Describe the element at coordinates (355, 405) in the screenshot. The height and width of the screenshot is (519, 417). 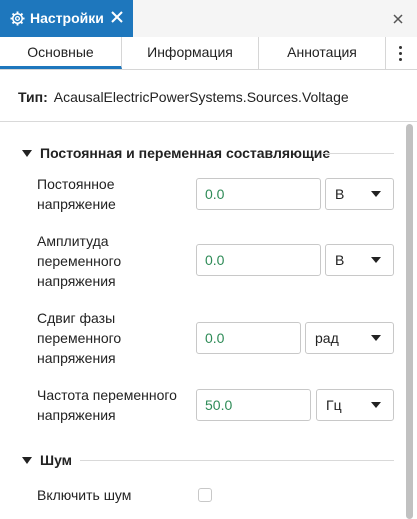
I see `ac-frequency-unit-select: Гц` at that location.